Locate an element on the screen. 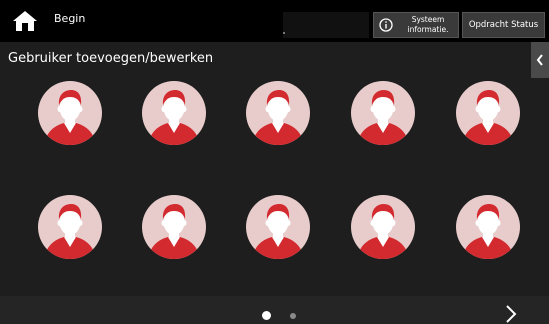  bottom-bar is located at coordinates (274, 310).